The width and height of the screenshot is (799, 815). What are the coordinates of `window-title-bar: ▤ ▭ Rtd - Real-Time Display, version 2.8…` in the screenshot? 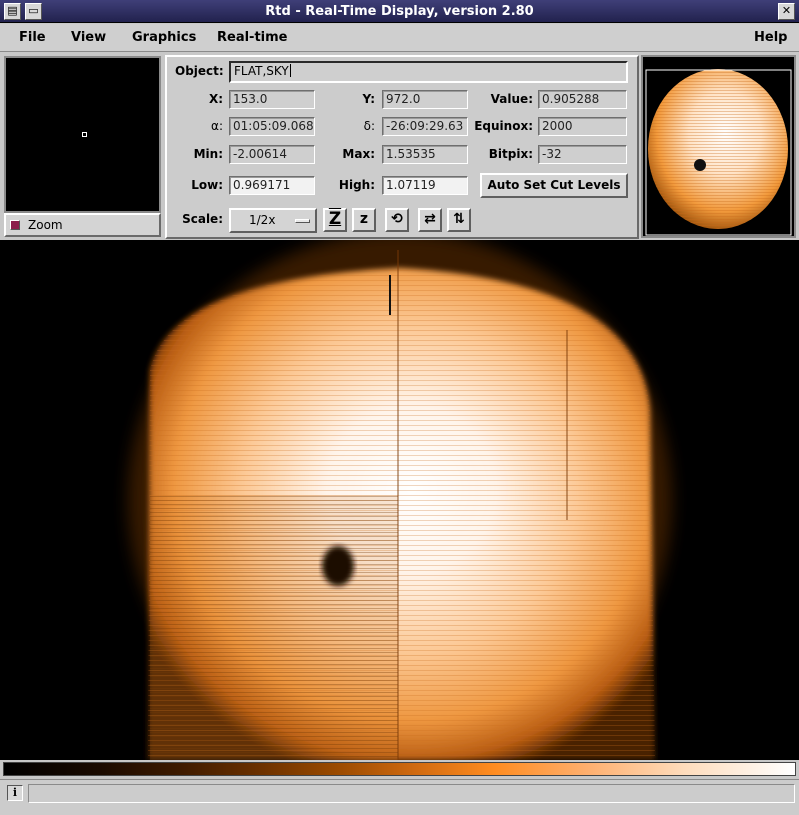 It's located at (399, 11).